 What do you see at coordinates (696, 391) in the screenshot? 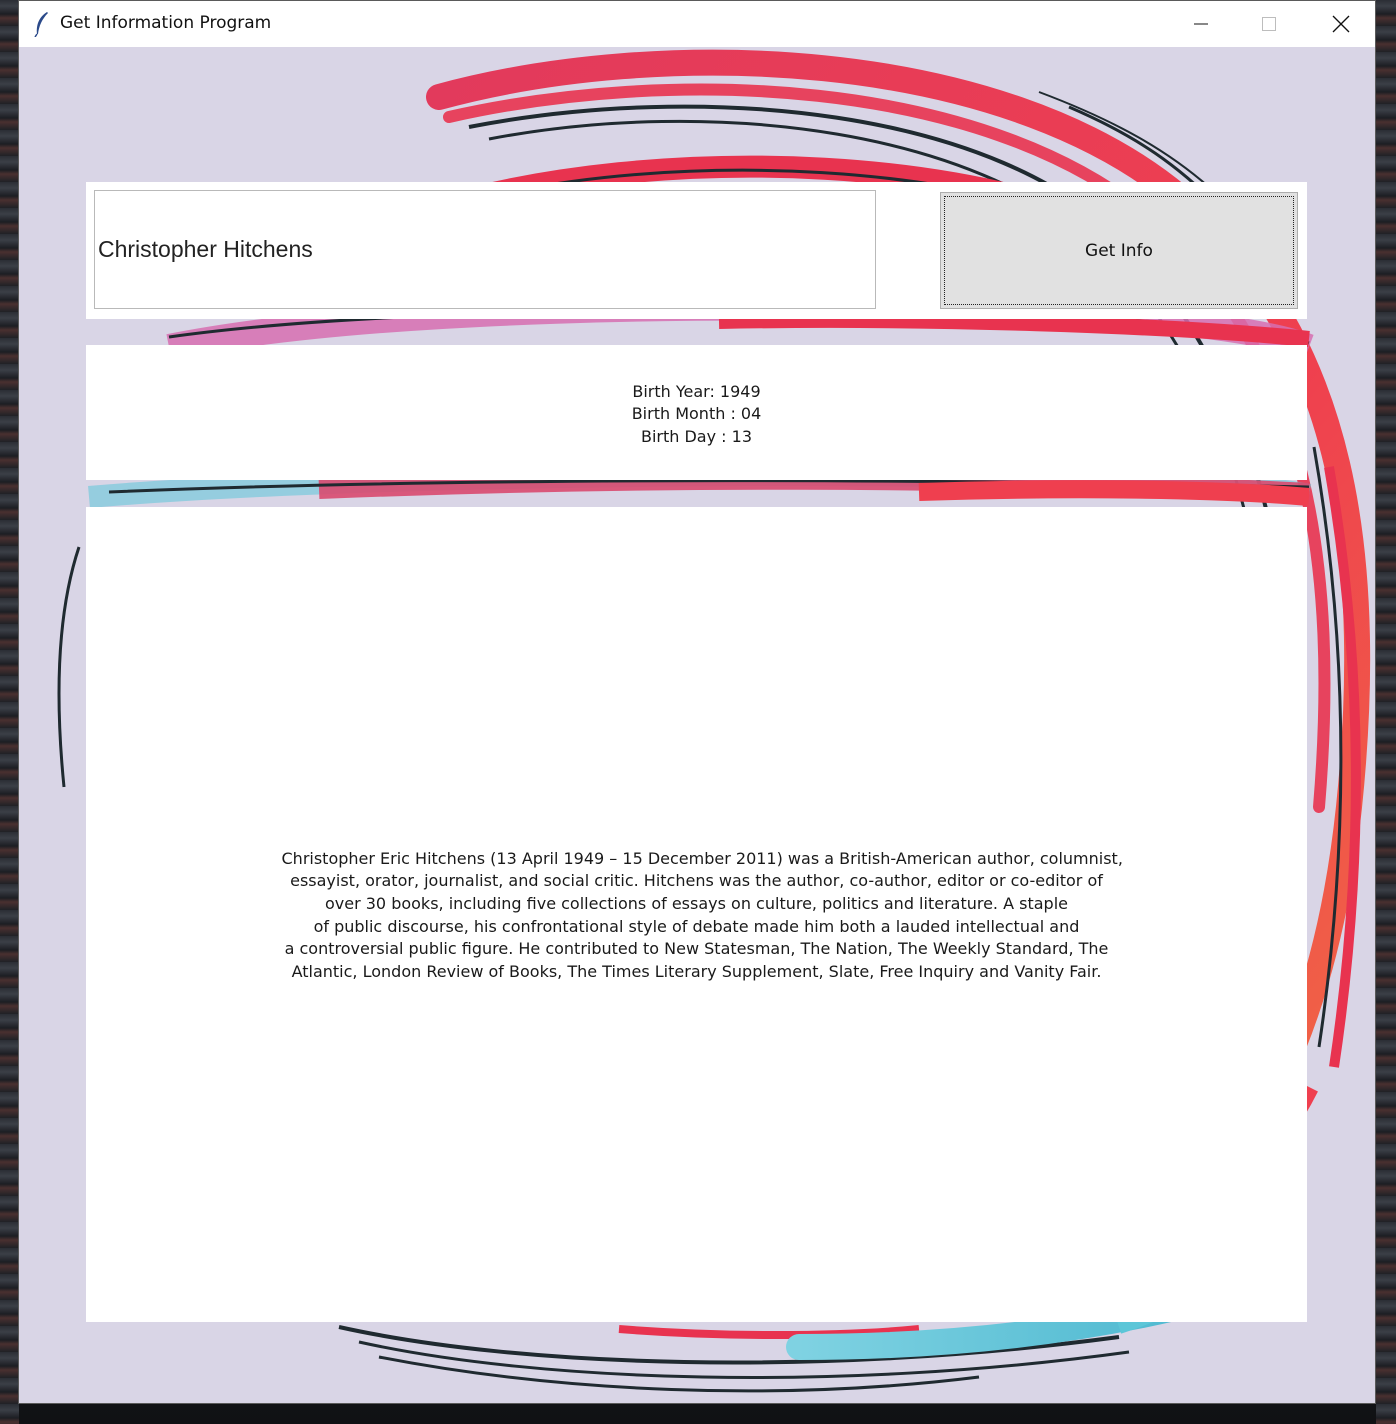
I see `birth-year: Birth Year: 1949` at bounding box center [696, 391].